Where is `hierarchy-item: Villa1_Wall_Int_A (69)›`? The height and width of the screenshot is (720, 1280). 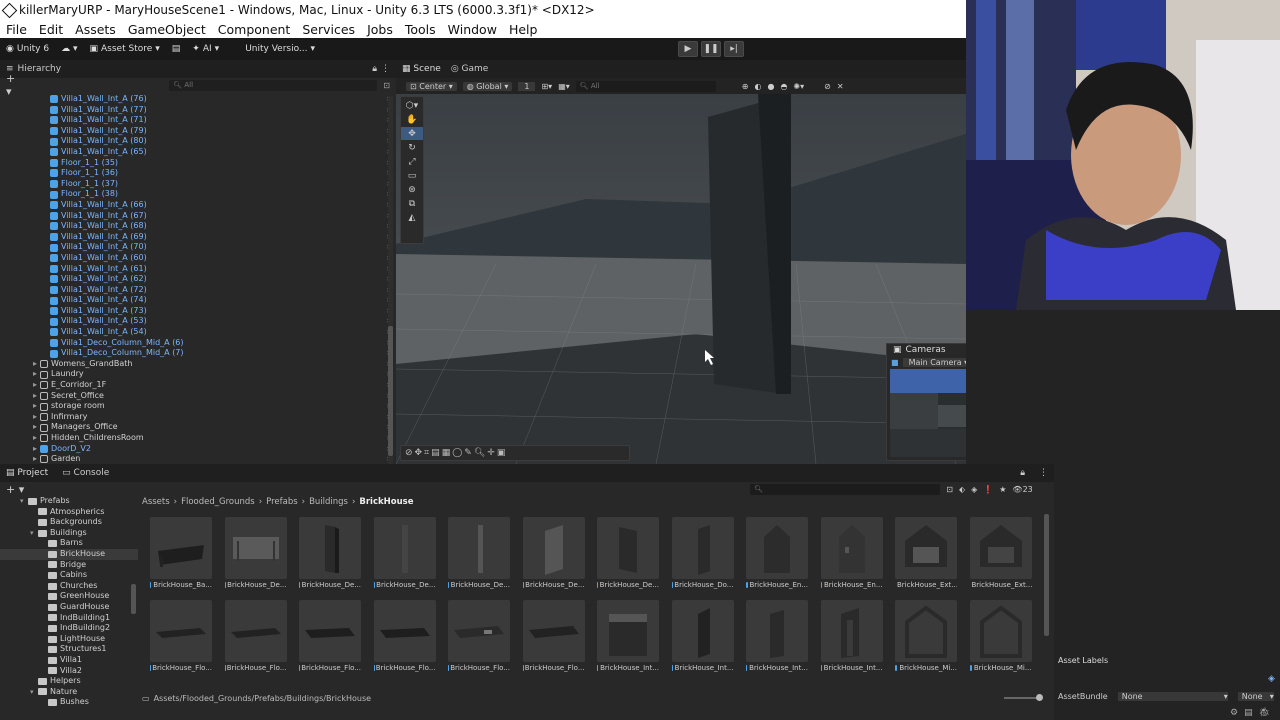
hierarchy-item: Villa1_Wall_Int_A (69)› is located at coordinates (198, 237).